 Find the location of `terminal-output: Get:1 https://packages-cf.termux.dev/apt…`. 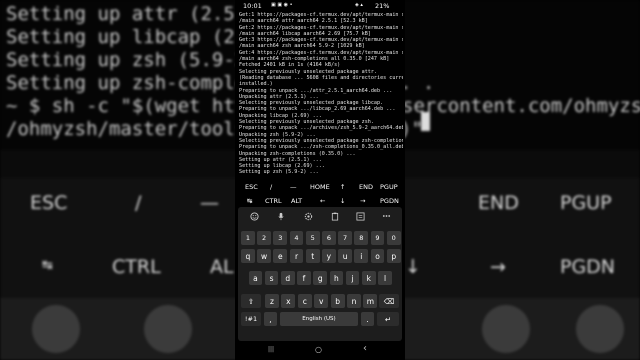

terminal-output: Get:1 https://packages-cf.termux.dev/apt… is located at coordinates (321, 93).